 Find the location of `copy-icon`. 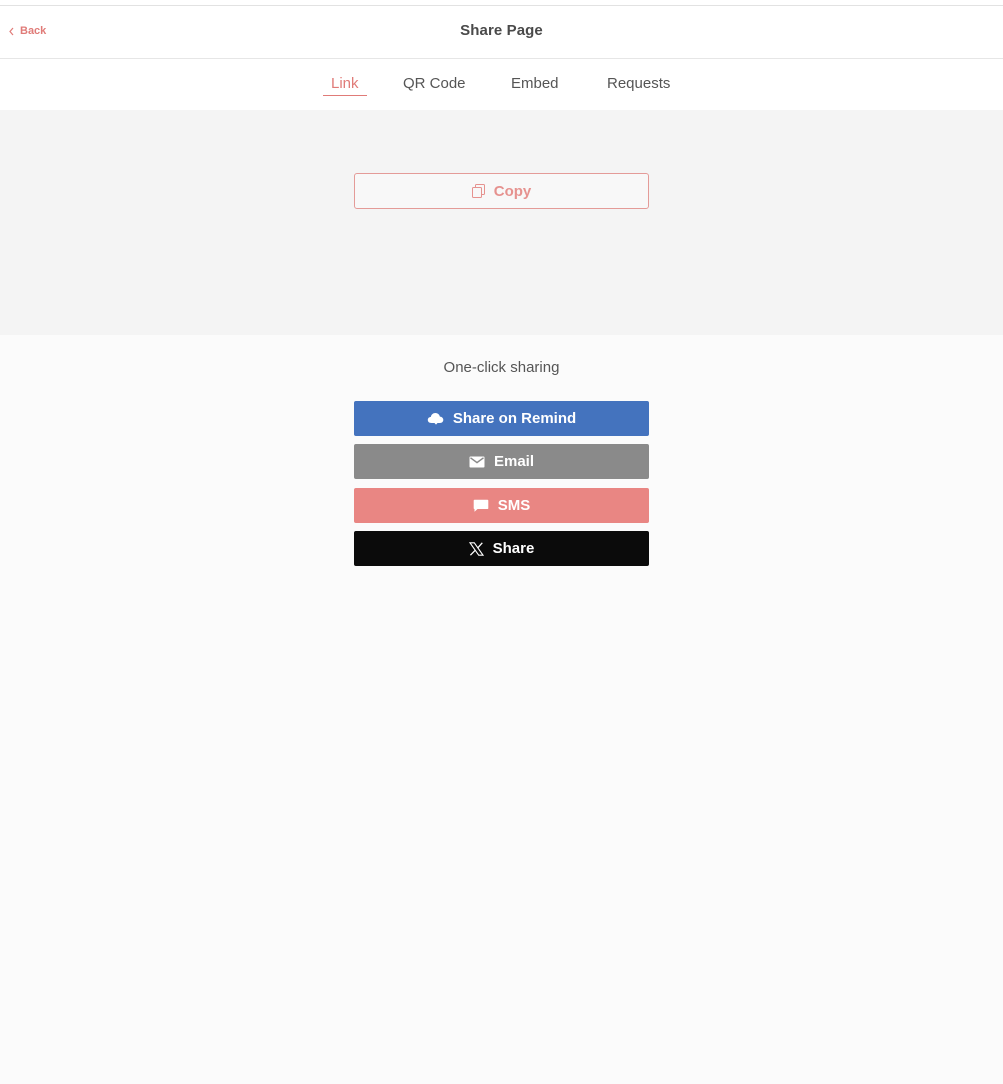

copy-icon is located at coordinates (478, 191).